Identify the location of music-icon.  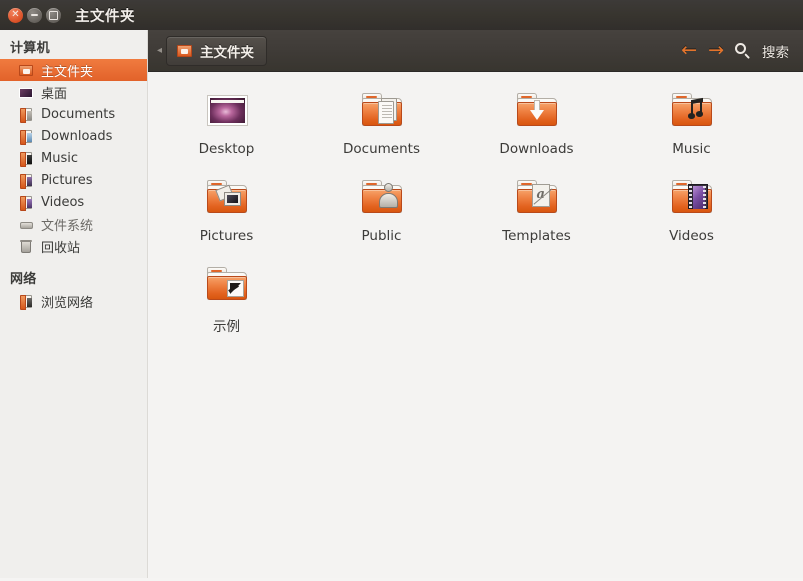
(26, 159).